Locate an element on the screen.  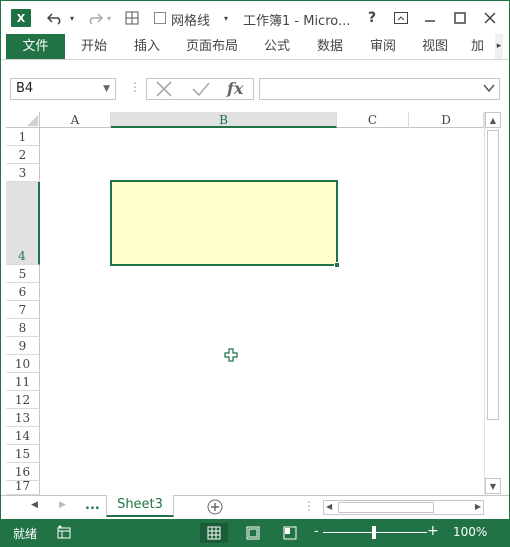
name-box-value: B4 is located at coordinates (25, 88).